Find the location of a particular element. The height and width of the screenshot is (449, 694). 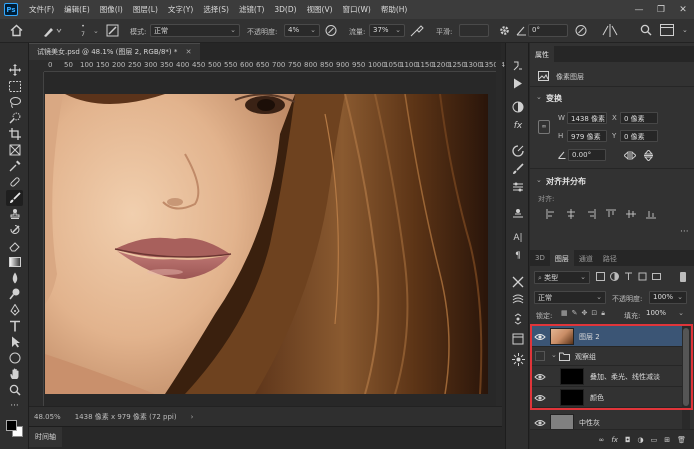

rotation-input: 0.00° is located at coordinates (587, 155).